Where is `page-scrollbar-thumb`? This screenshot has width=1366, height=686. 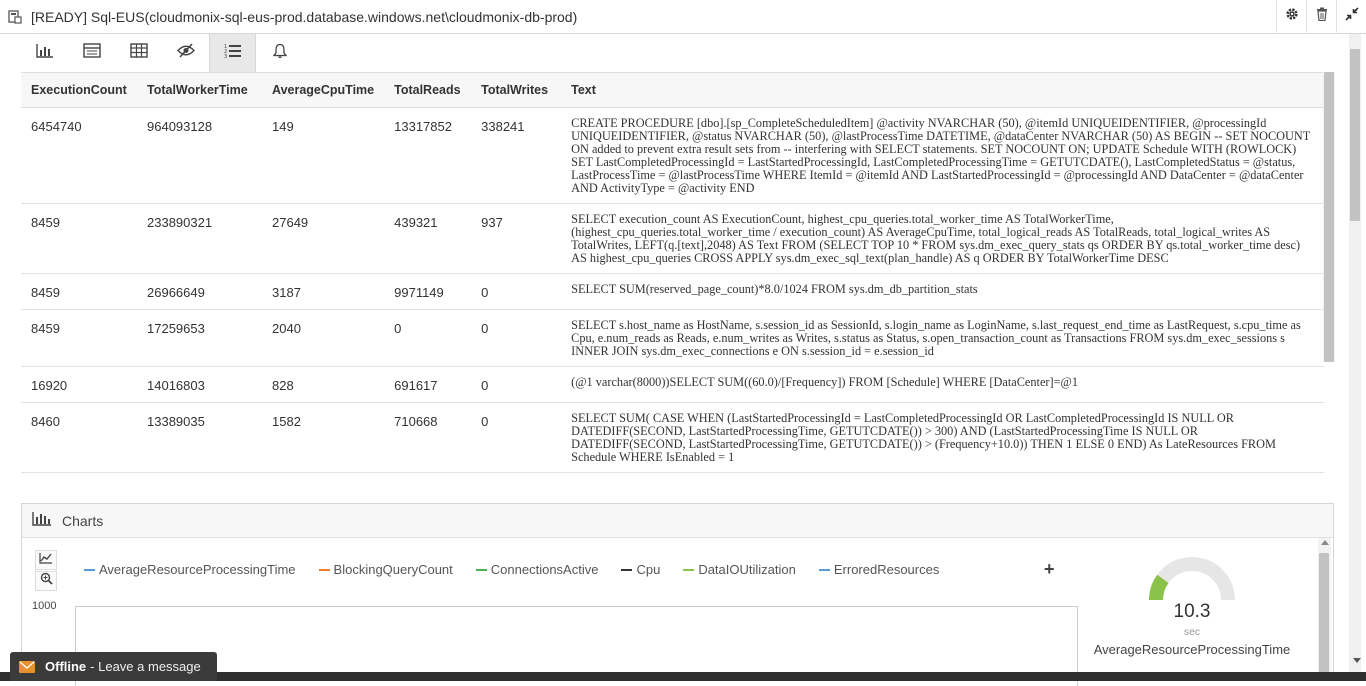
page-scrollbar-thumb is located at coordinates (1355, 135).